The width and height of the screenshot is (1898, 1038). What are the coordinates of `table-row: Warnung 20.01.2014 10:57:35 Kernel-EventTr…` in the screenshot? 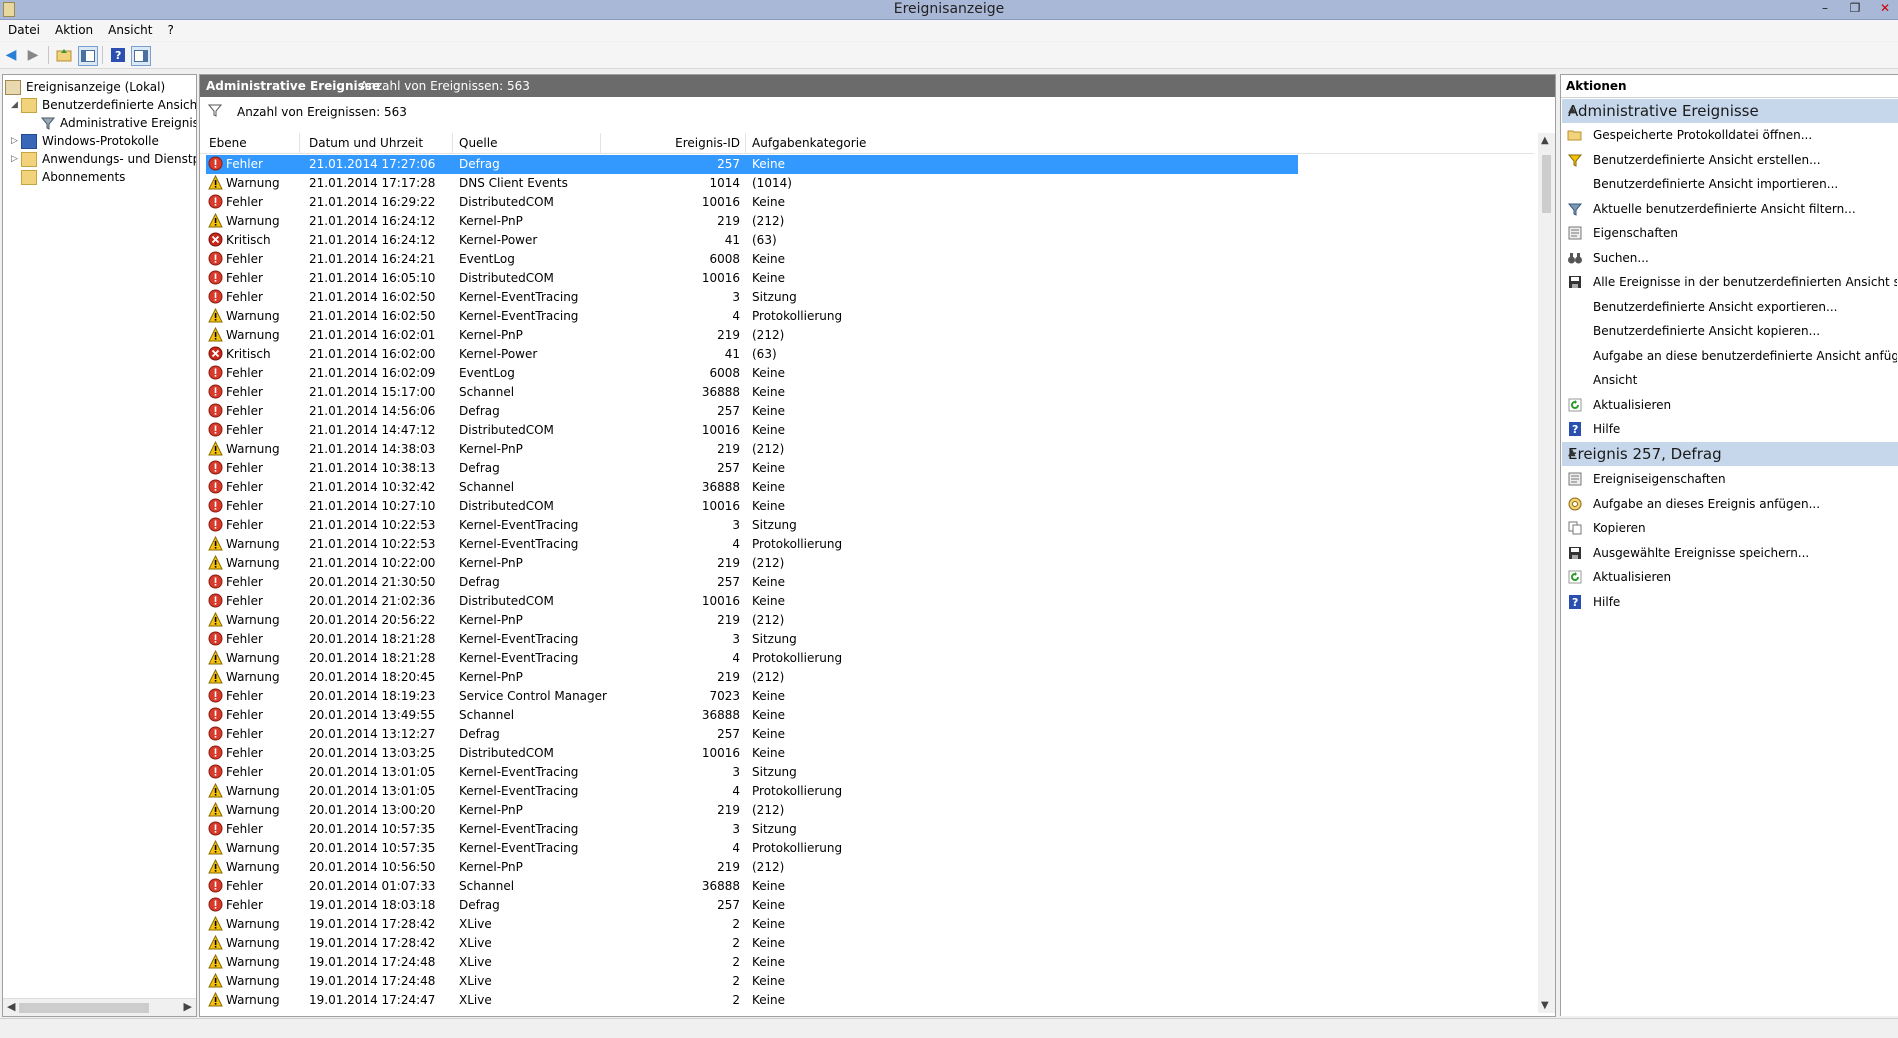 It's located at (867, 848).